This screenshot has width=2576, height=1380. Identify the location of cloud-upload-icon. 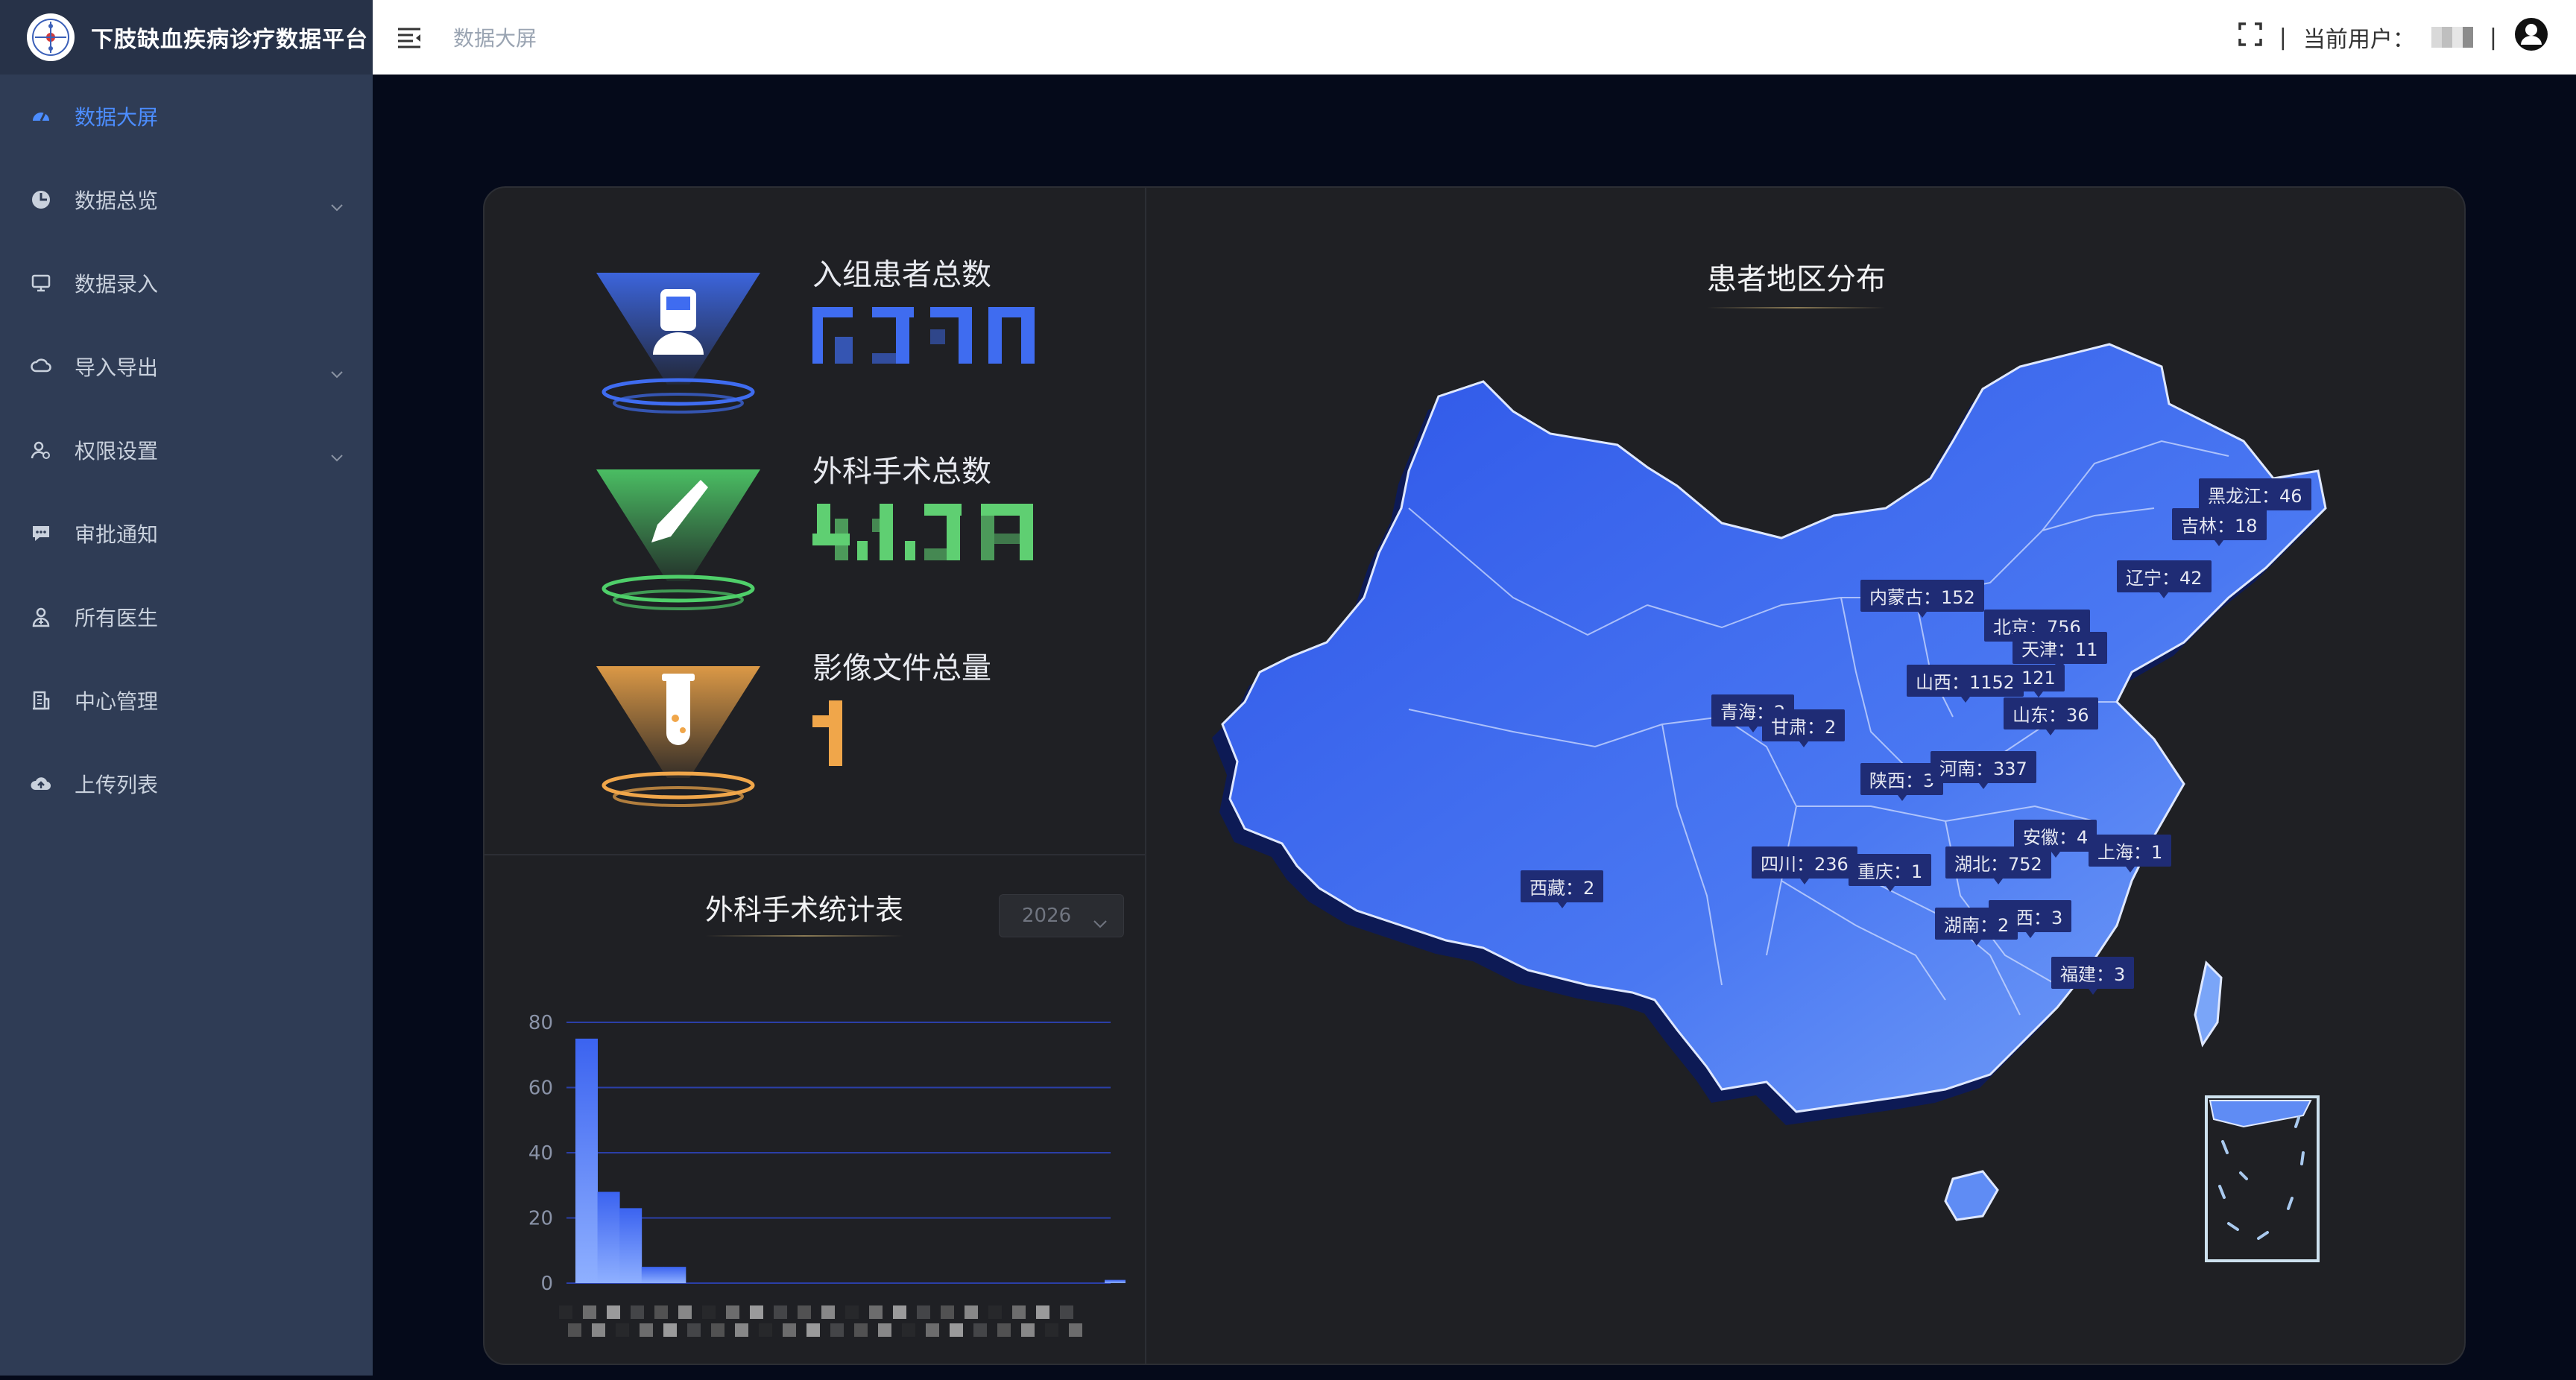
(41, 784).